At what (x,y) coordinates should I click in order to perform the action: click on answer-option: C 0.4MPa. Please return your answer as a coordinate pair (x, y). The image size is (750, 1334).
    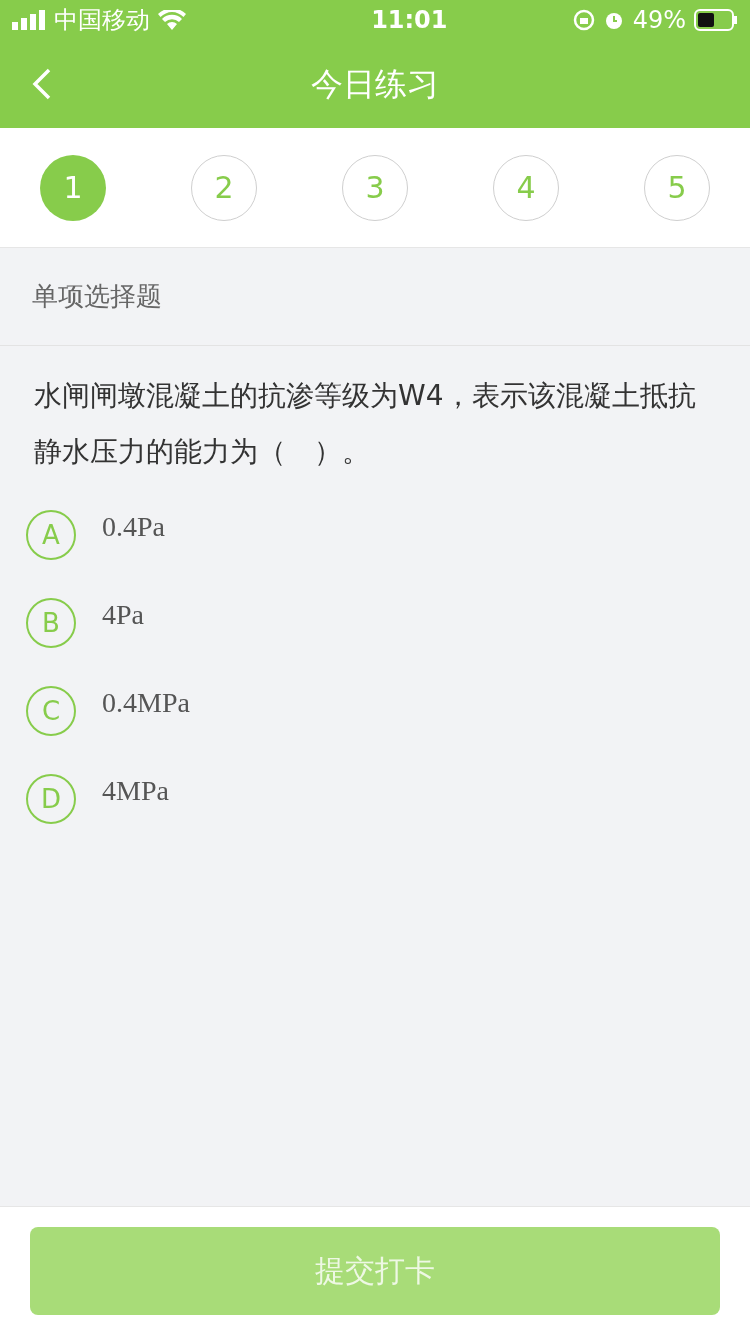
    Looking at the image, I should click on (375, 711).